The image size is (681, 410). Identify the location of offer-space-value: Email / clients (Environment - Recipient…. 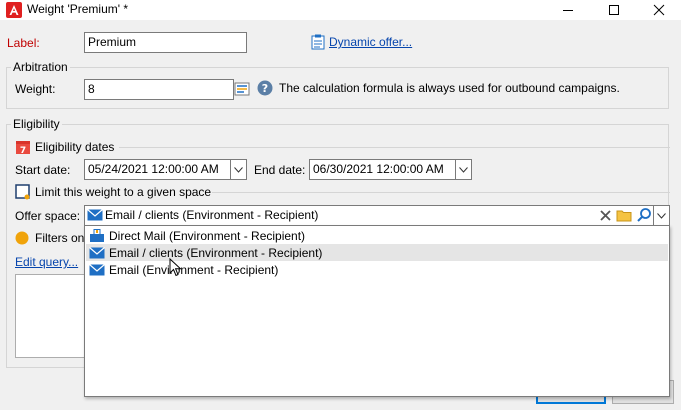
(212, 215).